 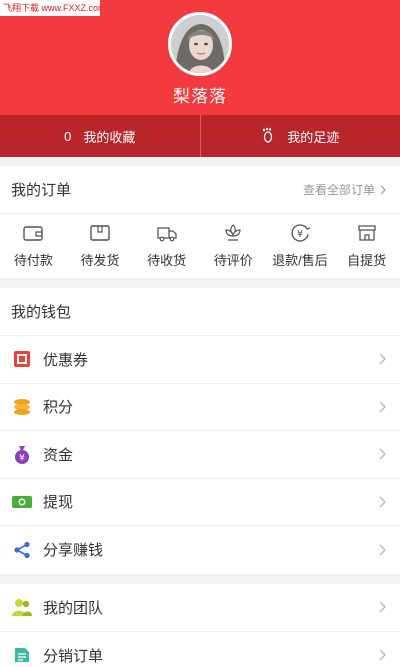 I want to click on footprint-button: 我的足迹, so click(x=300, y=136).